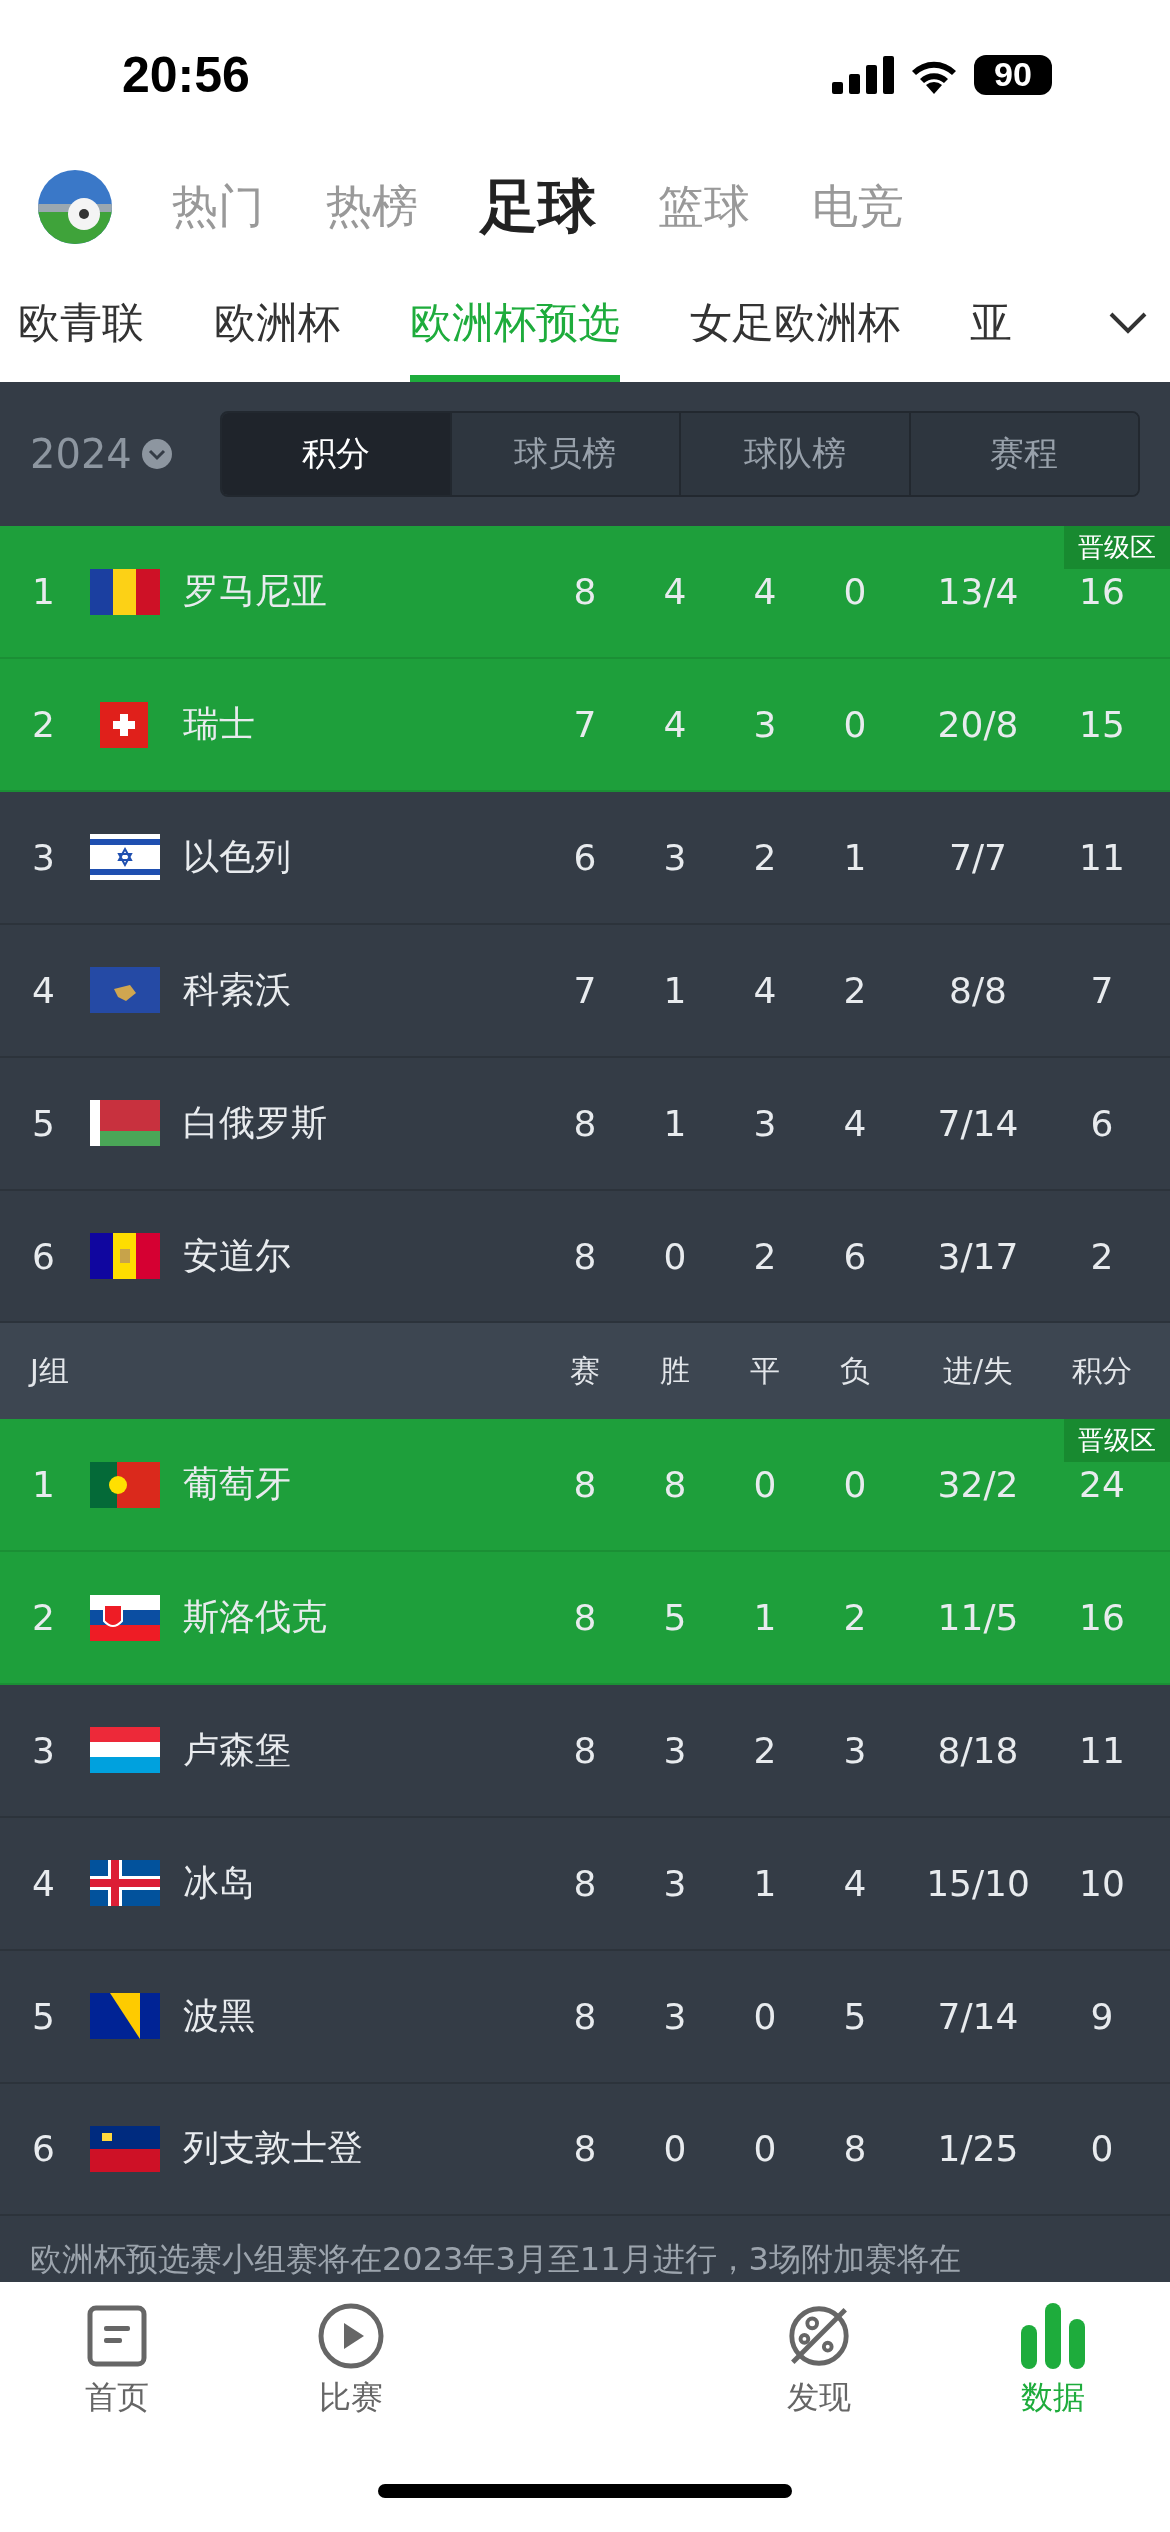  What do you see at coordinates (978, 592) in the screenshot?
I see `table-cell: 13/4` at bounding box center [978, 592].